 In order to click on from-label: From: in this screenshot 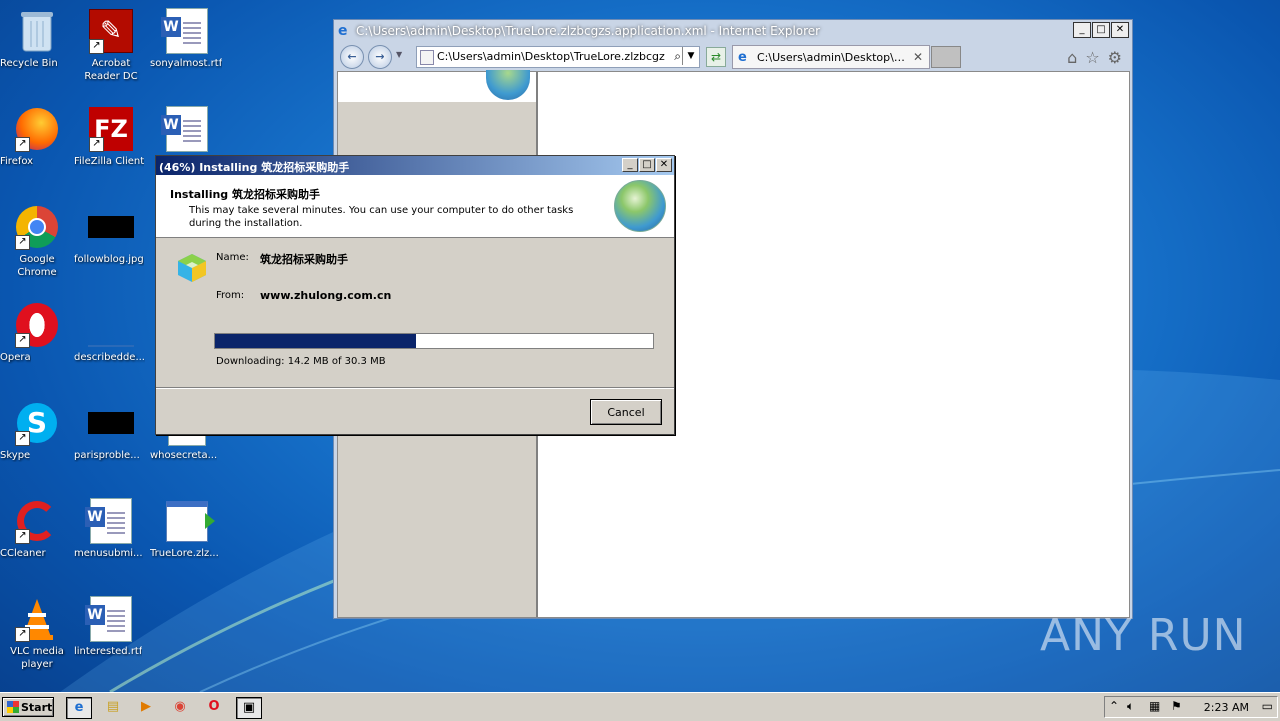, I will do `click(230, 295)`.